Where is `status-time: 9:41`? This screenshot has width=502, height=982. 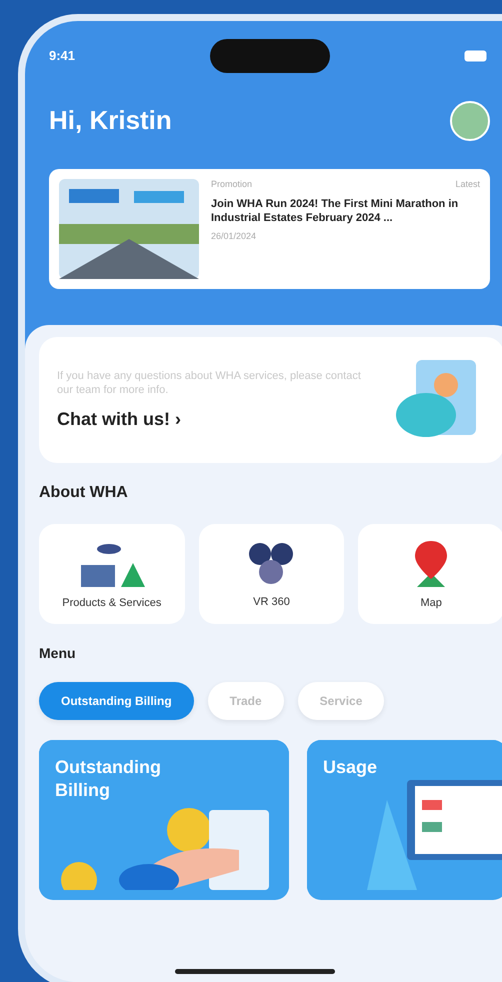
status-time: 9:41 is located at coordinates (62, 56).